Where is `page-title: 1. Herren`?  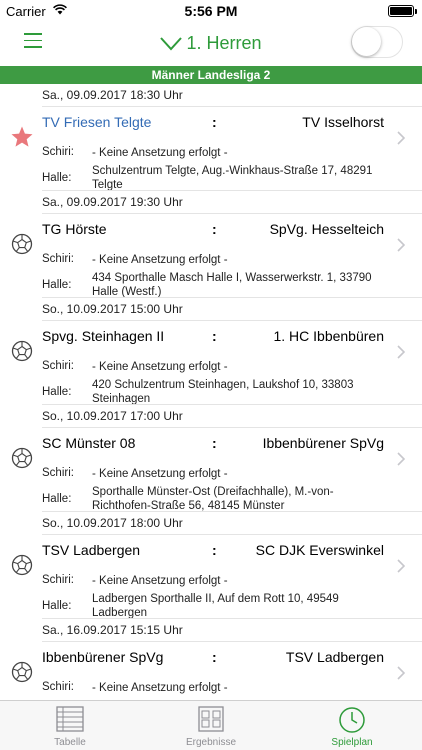 page-title: 1. Herren is located at coordinates (224, 43).